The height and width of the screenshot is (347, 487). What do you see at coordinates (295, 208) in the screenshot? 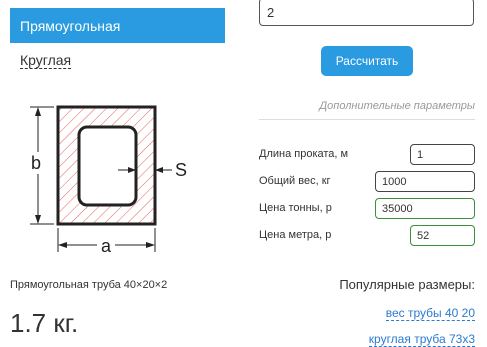
I see `ton-price-label: Цена тонны, р` at bounding box center [295, 208].